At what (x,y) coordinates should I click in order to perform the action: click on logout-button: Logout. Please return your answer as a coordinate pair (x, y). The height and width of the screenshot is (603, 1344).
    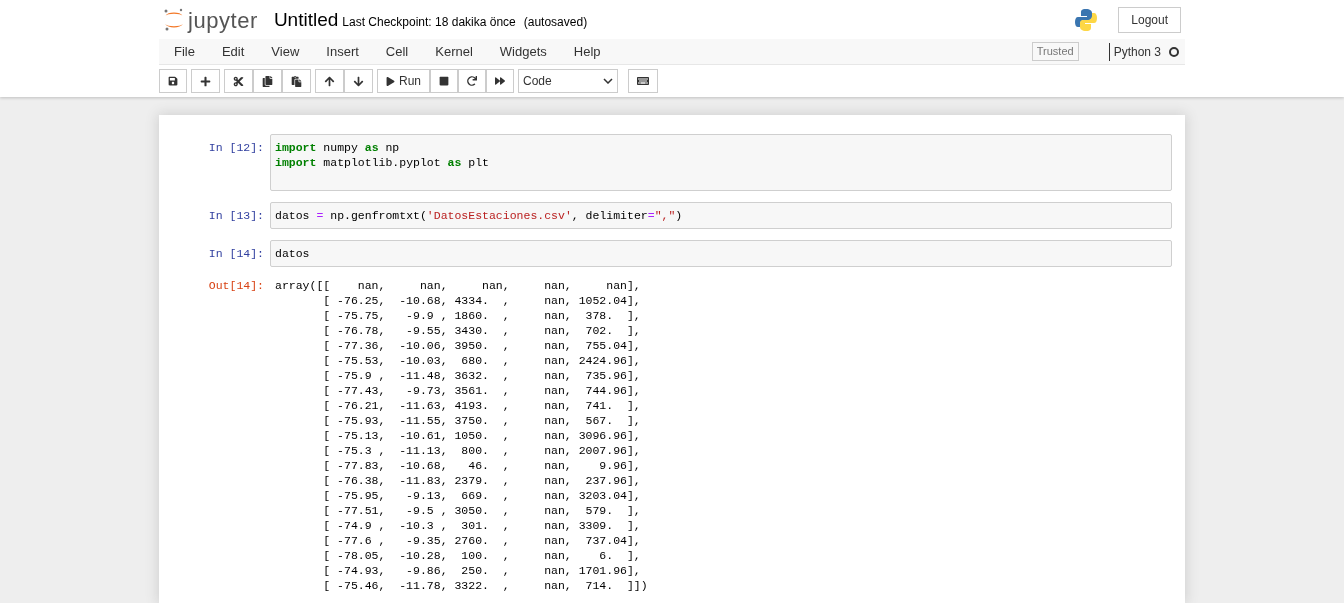
    Looking at the image, I should click on (1149, 20).